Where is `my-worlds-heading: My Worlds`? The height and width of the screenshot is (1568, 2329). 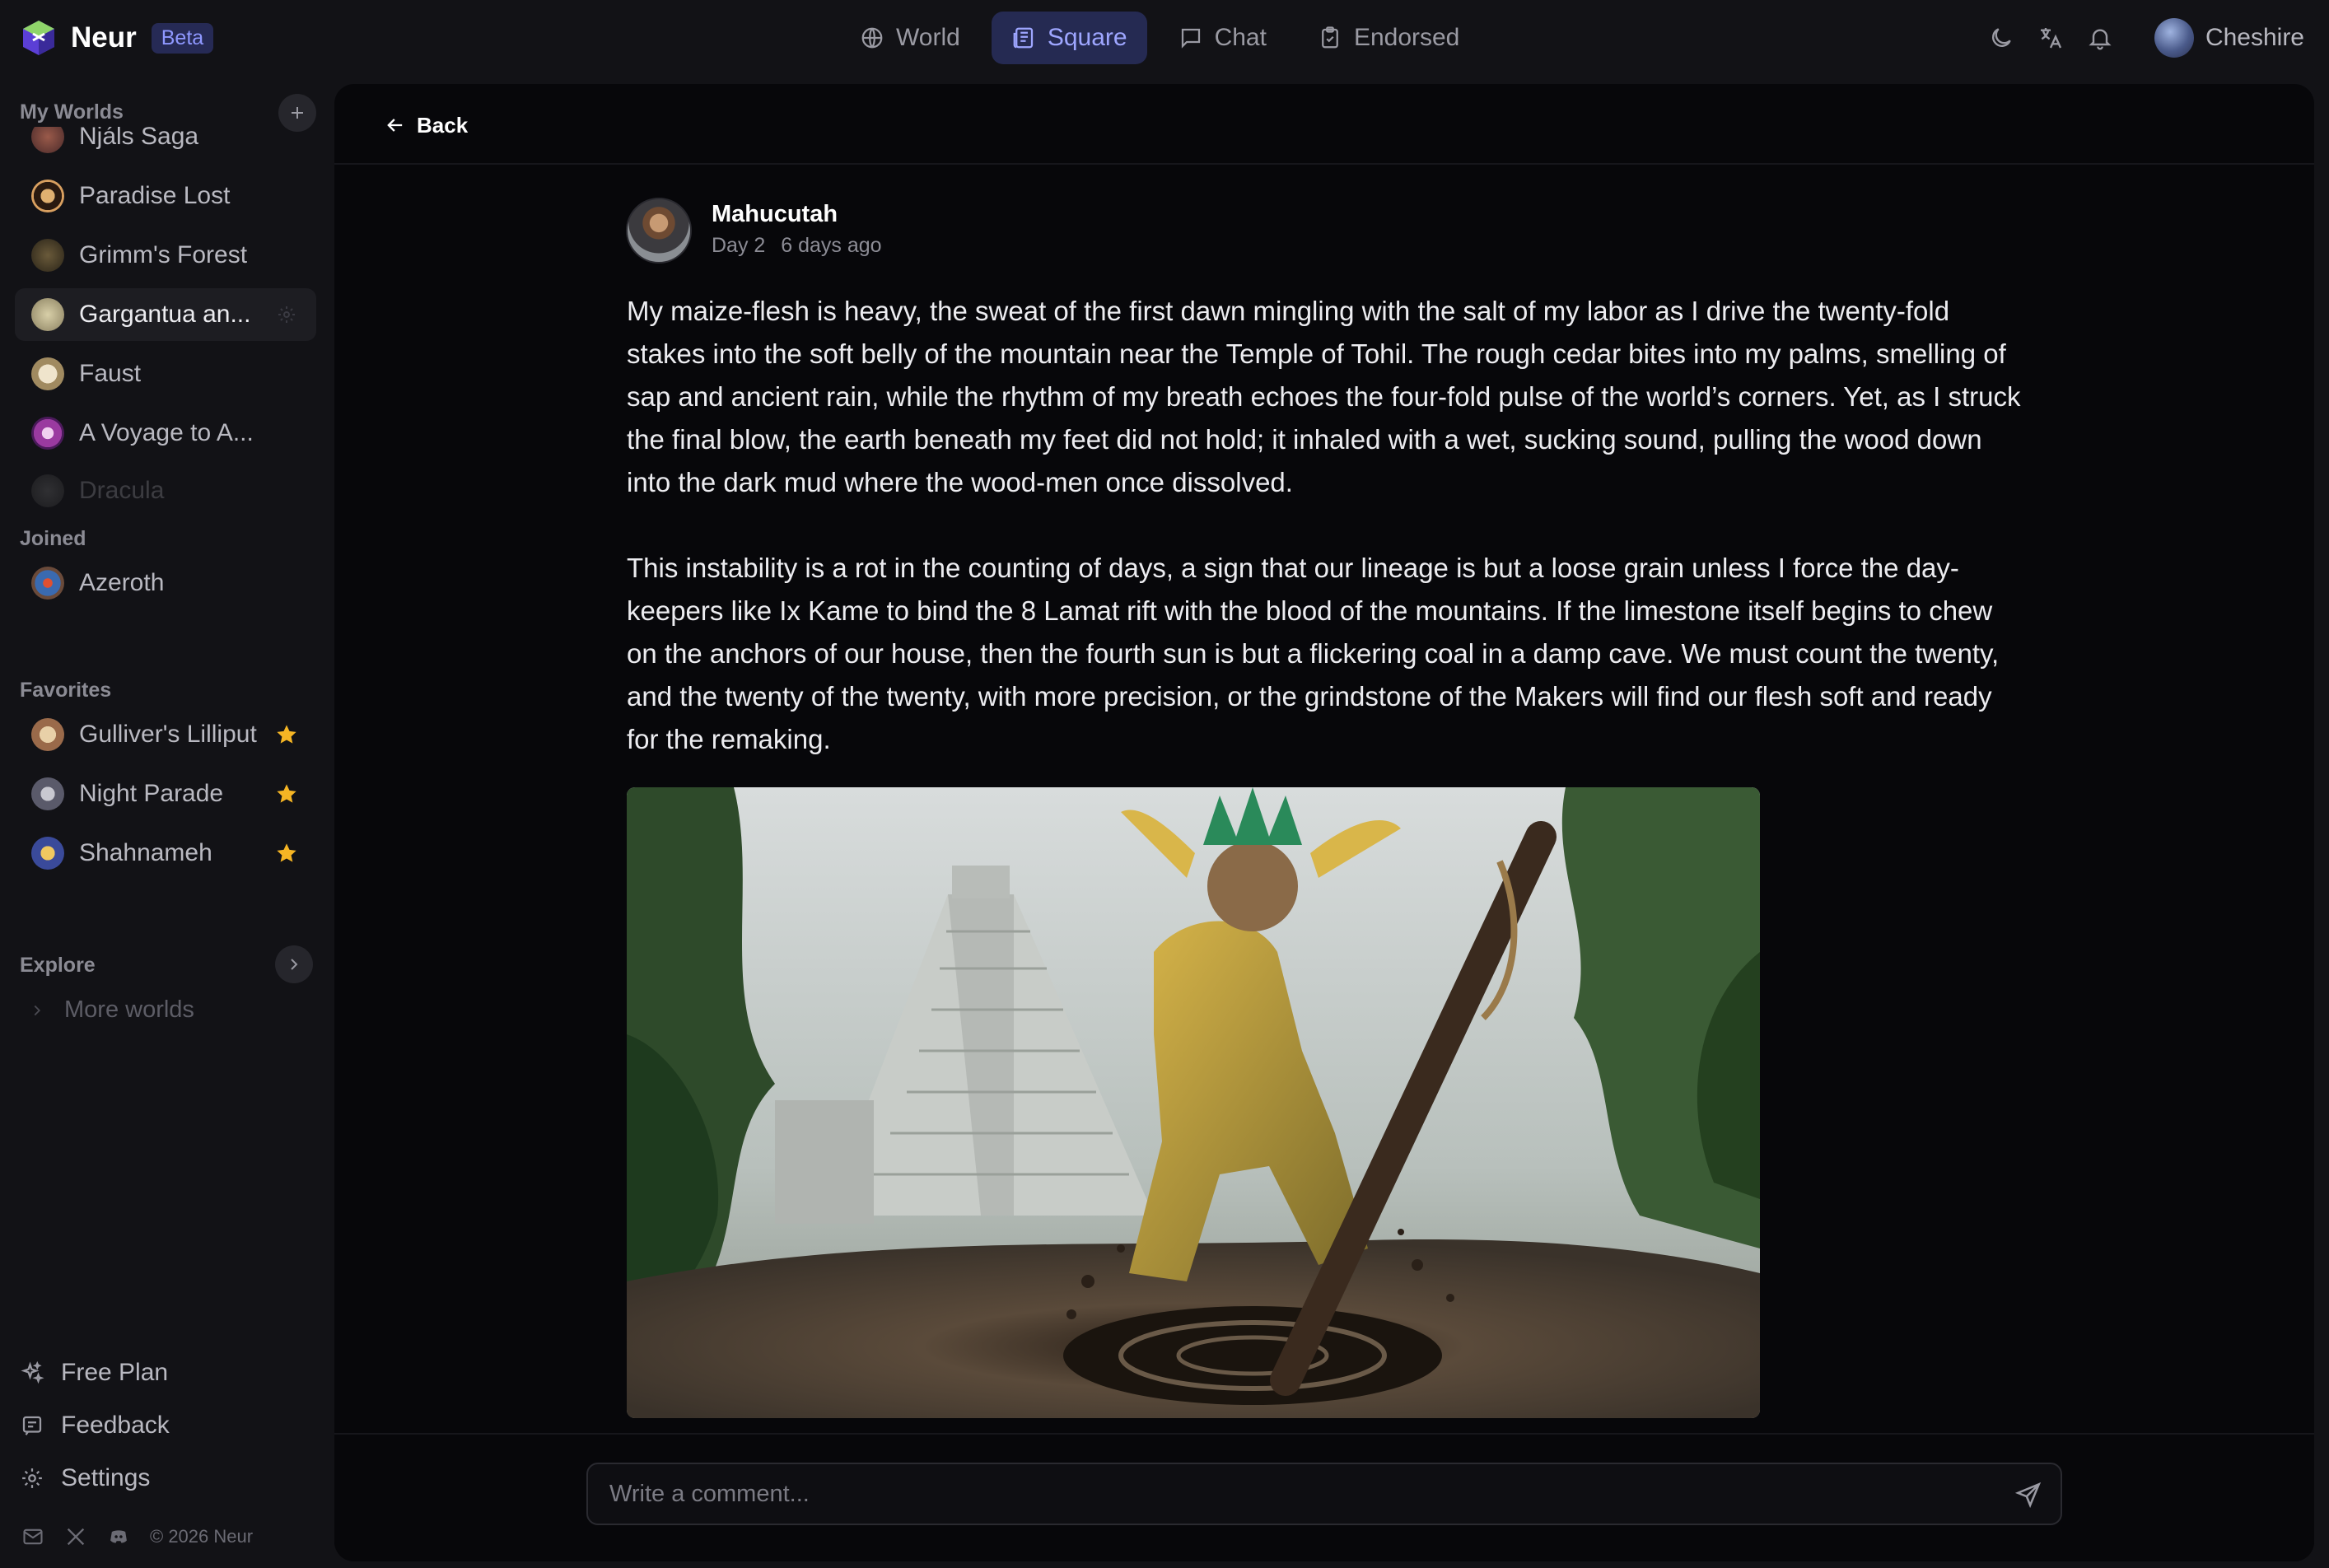
my-worlds-heading: My Worlds is located at coordinates (72, 112).